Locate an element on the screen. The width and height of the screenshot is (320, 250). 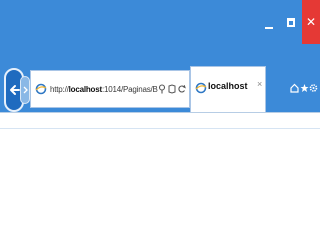
favorites-star-icon is located at coordinates (304, 88).